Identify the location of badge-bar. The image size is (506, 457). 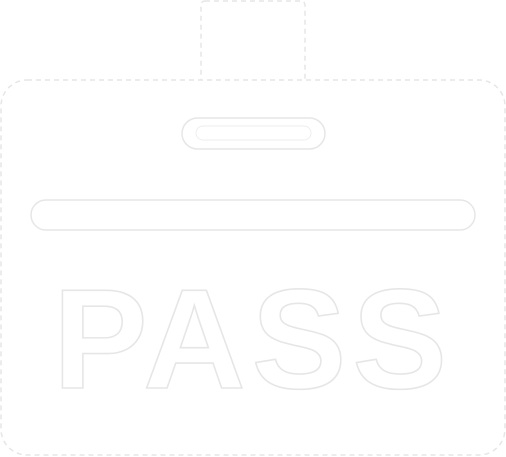
(253, 215).